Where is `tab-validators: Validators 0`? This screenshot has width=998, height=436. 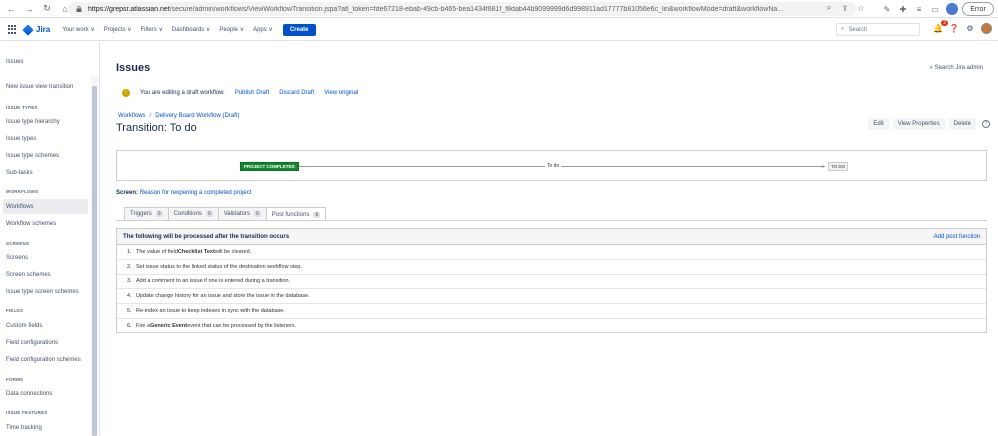 tab-validators: Validators 0 is located at coordinates (242, 213).